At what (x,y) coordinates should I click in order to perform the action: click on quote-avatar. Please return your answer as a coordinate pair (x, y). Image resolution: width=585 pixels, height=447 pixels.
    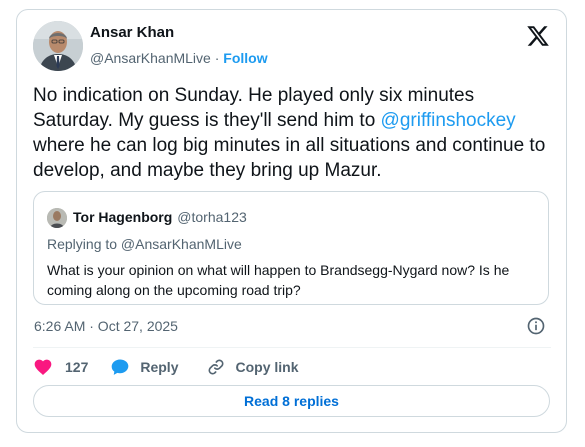
    Looking at the image, I should click on (57, 218).